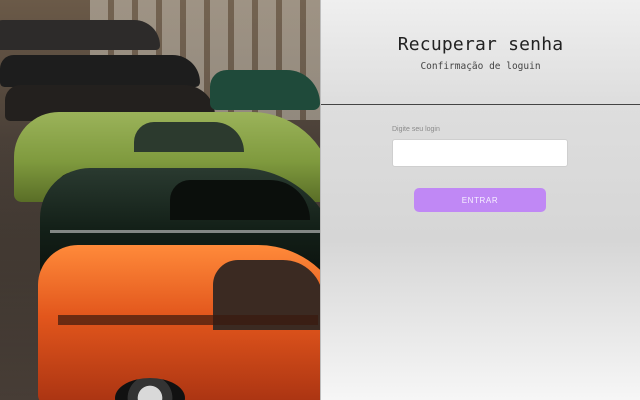 The height and width of the screenshot is (400, 640). What do you see at coordinates (480, 66) in the screenshot?
I see `page-subtitle: Confirmação de loguin` at bounding box center [480, 66].